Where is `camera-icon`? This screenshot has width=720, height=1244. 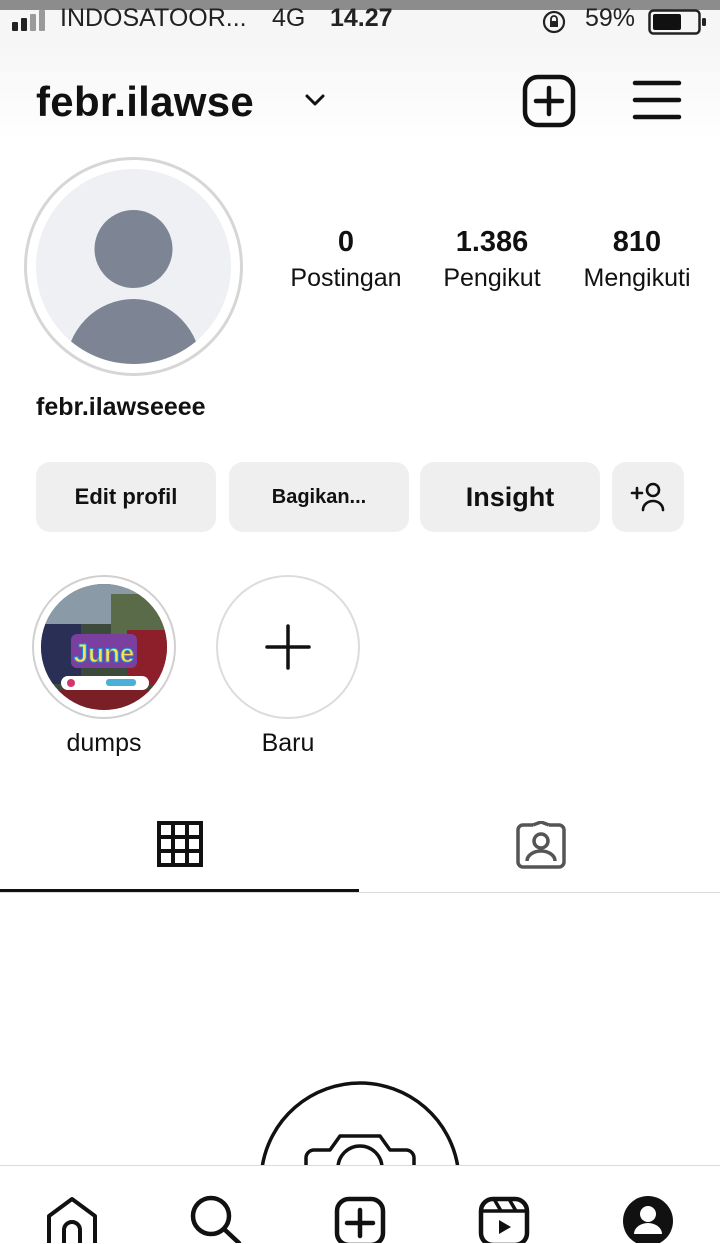 camera-icon is located at coordinates (360, 1125).